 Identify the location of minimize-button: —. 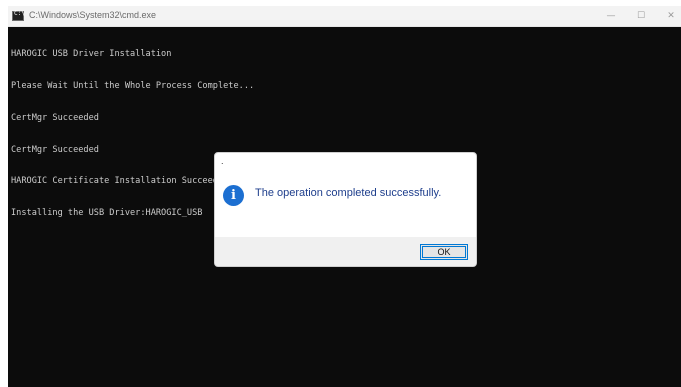
(611, 16).